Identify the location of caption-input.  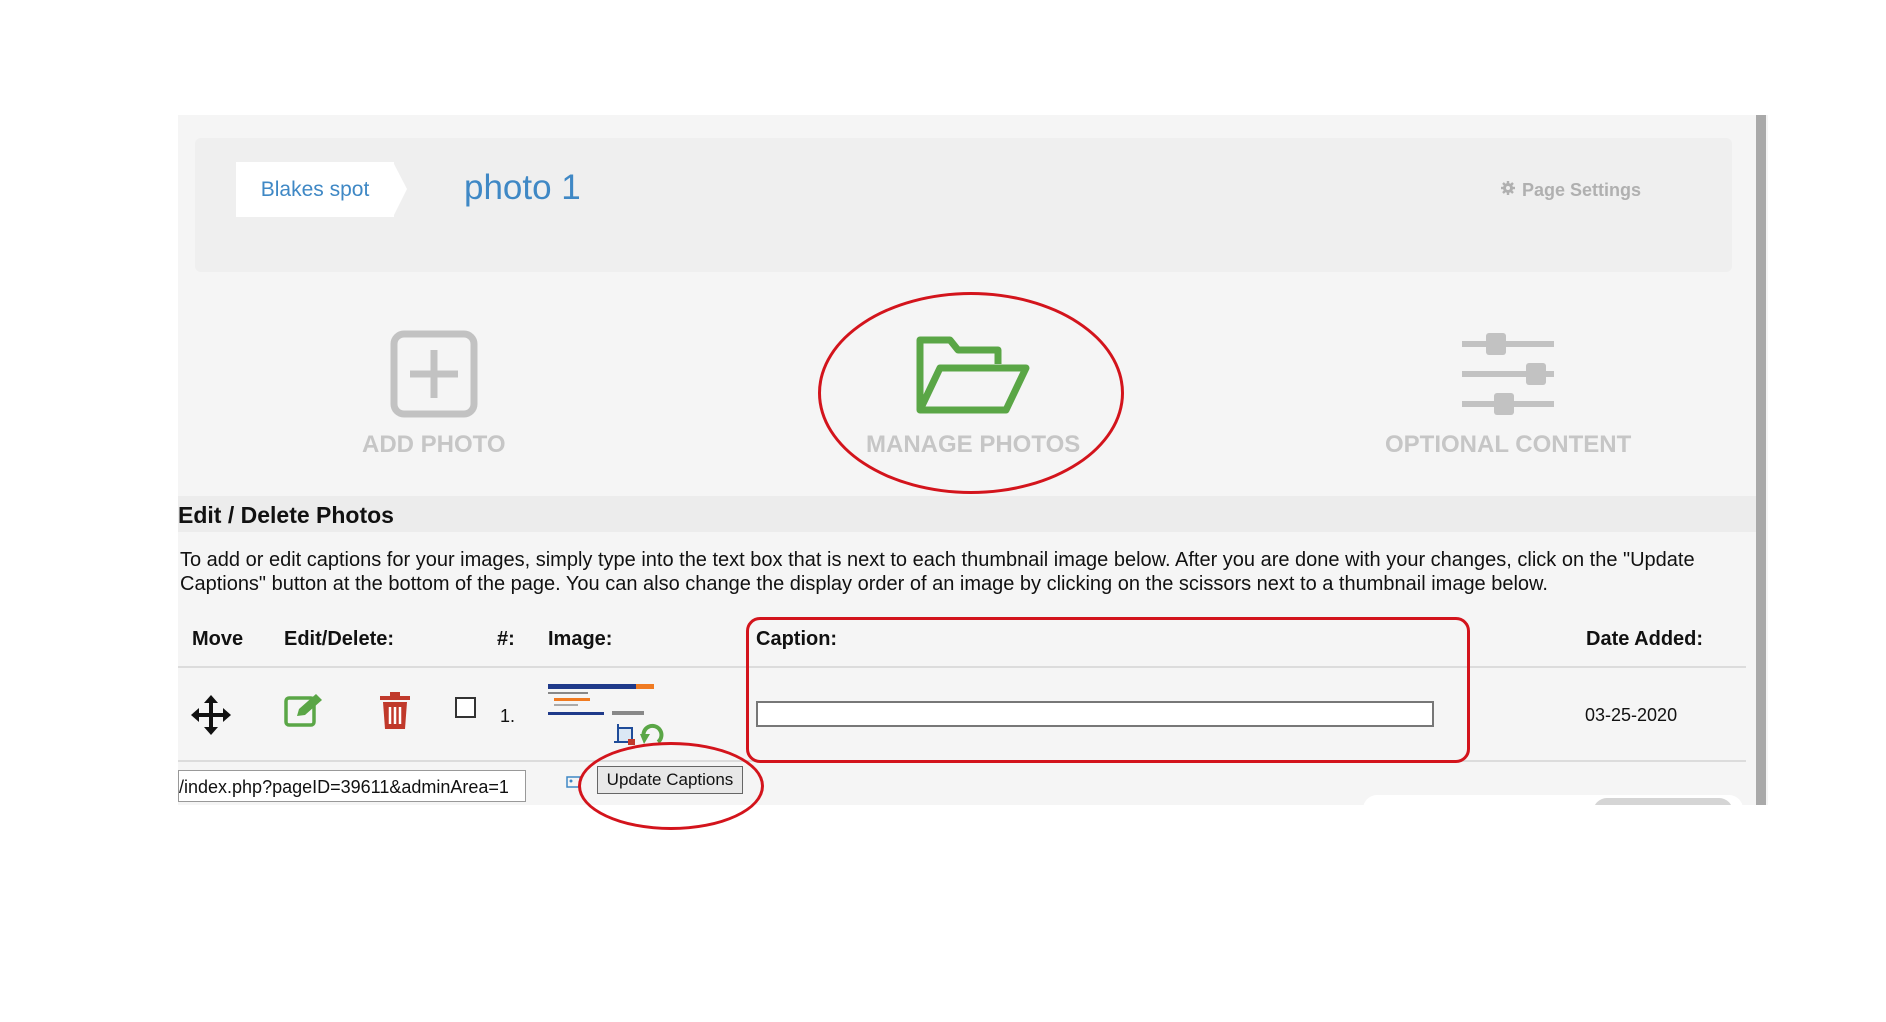
(1095, 714).